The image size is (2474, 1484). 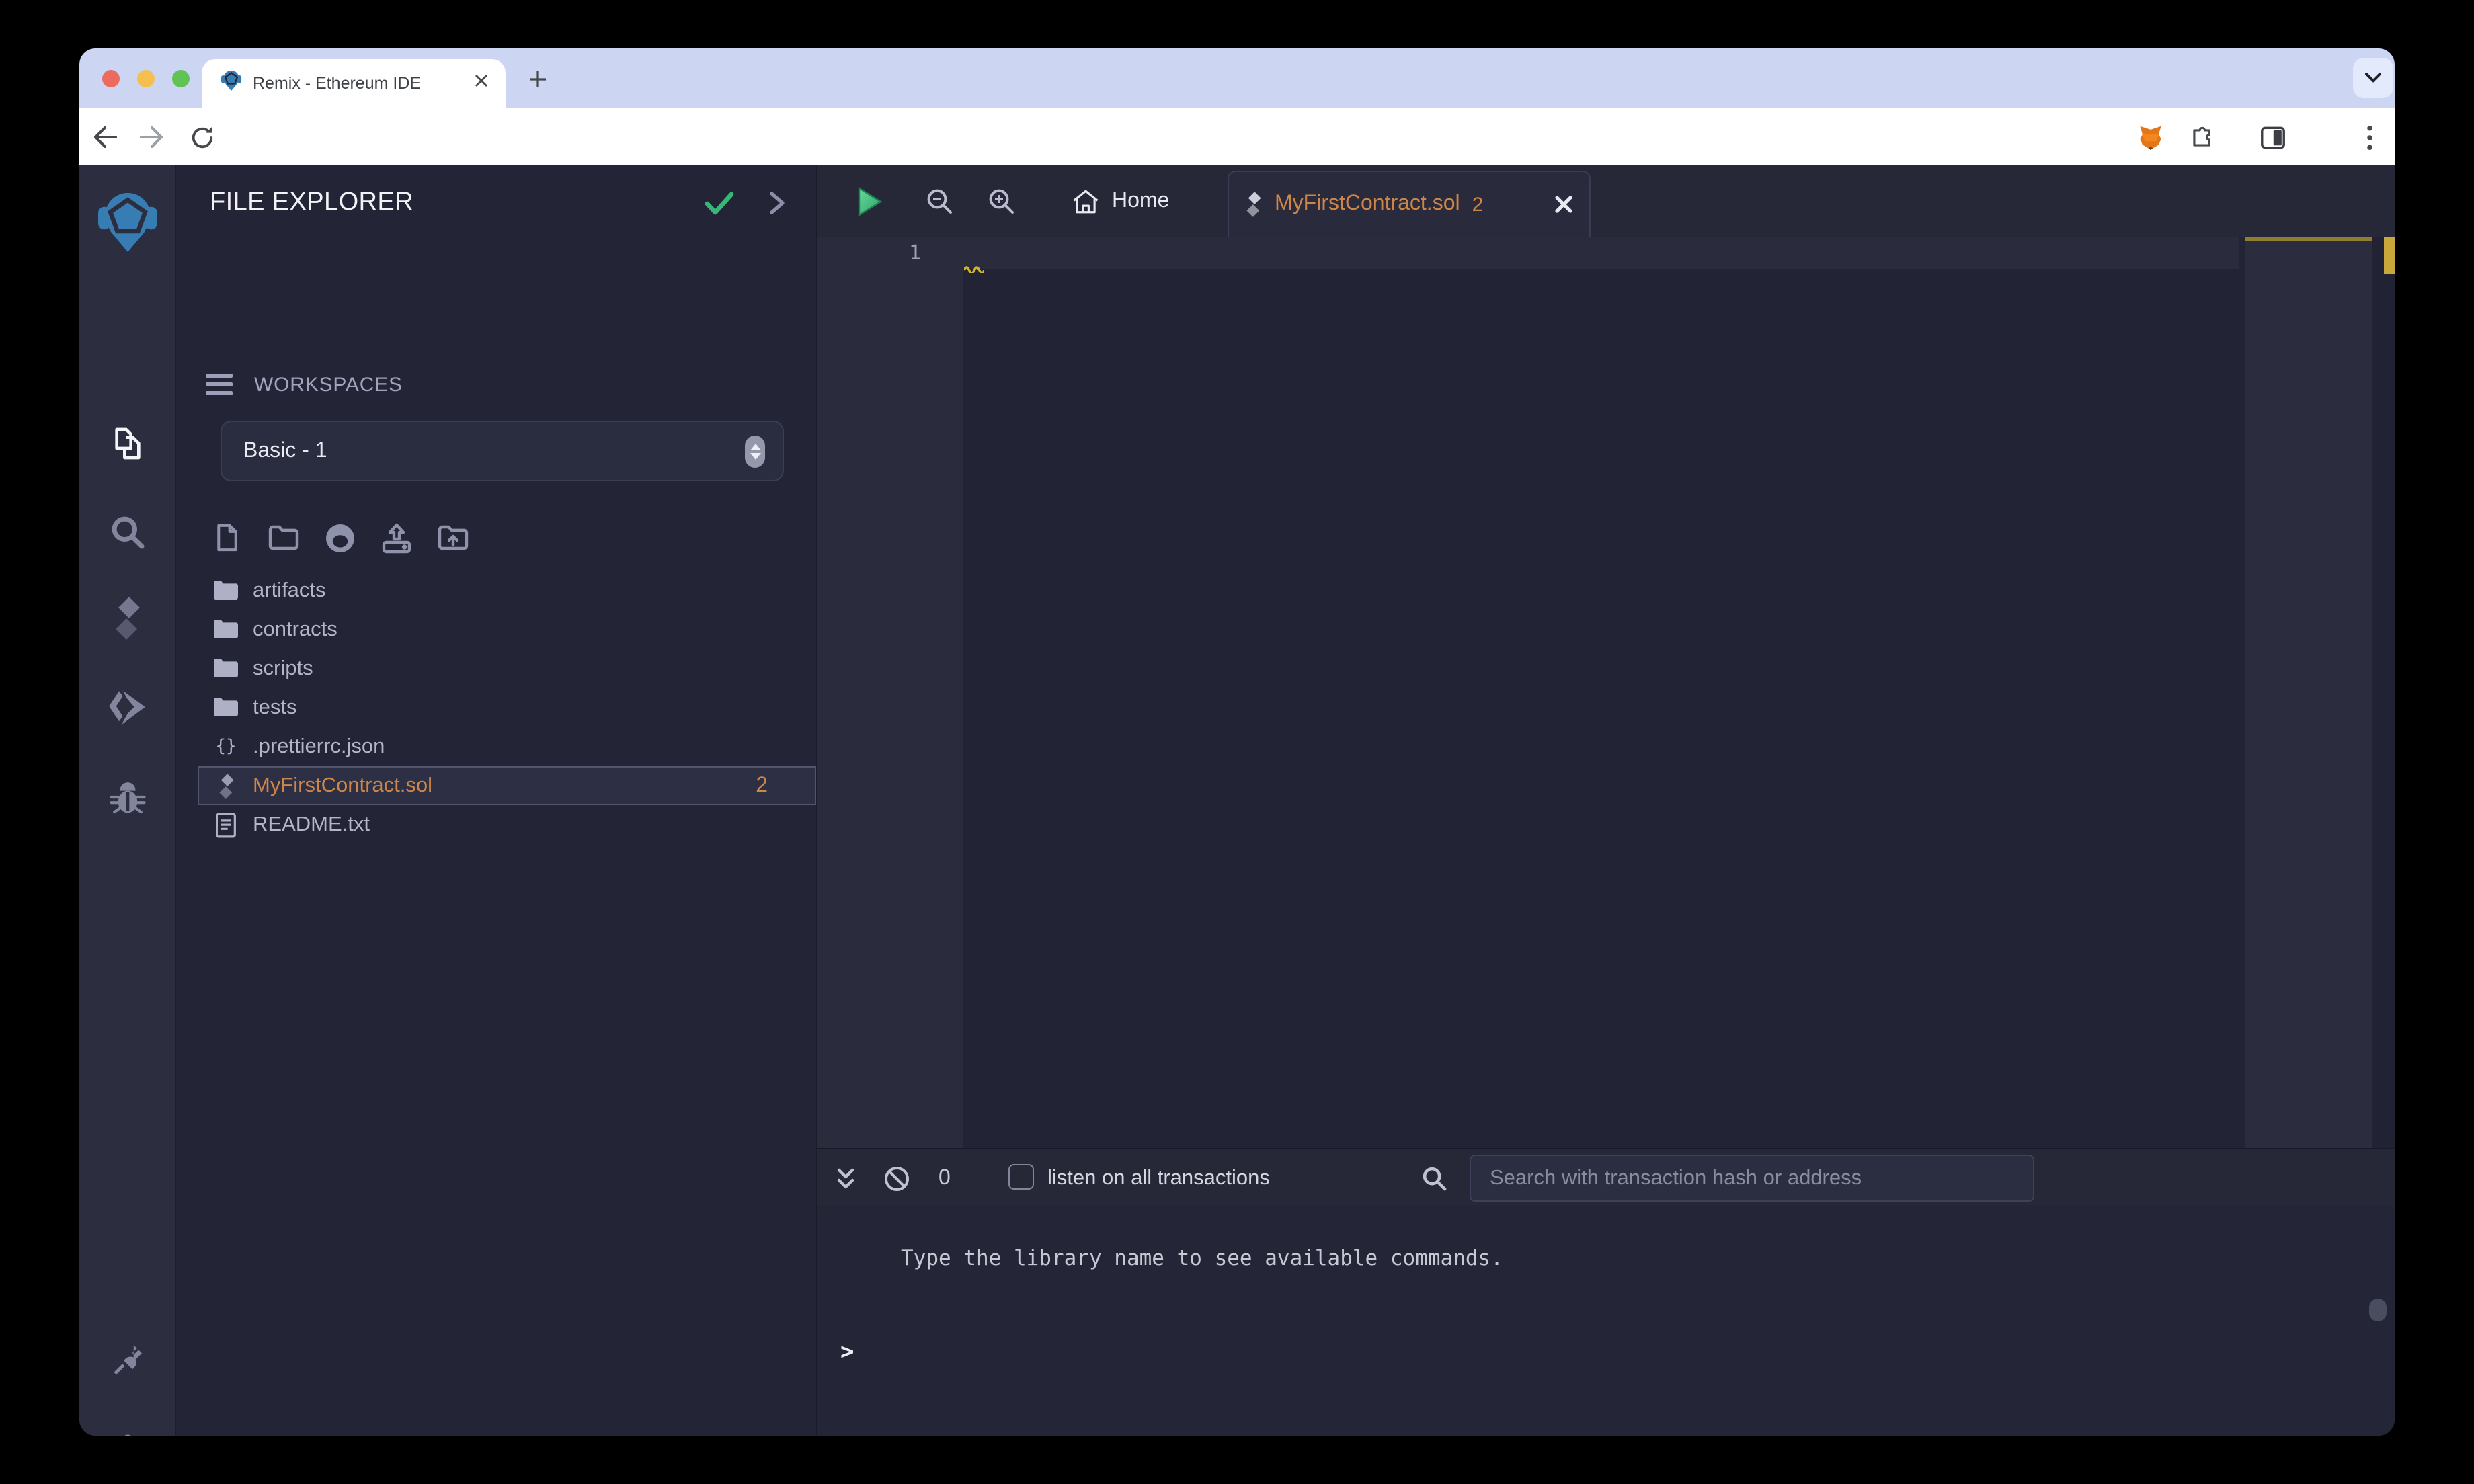 I want to click on sidebar-item-search, so click(x=128, y=532).